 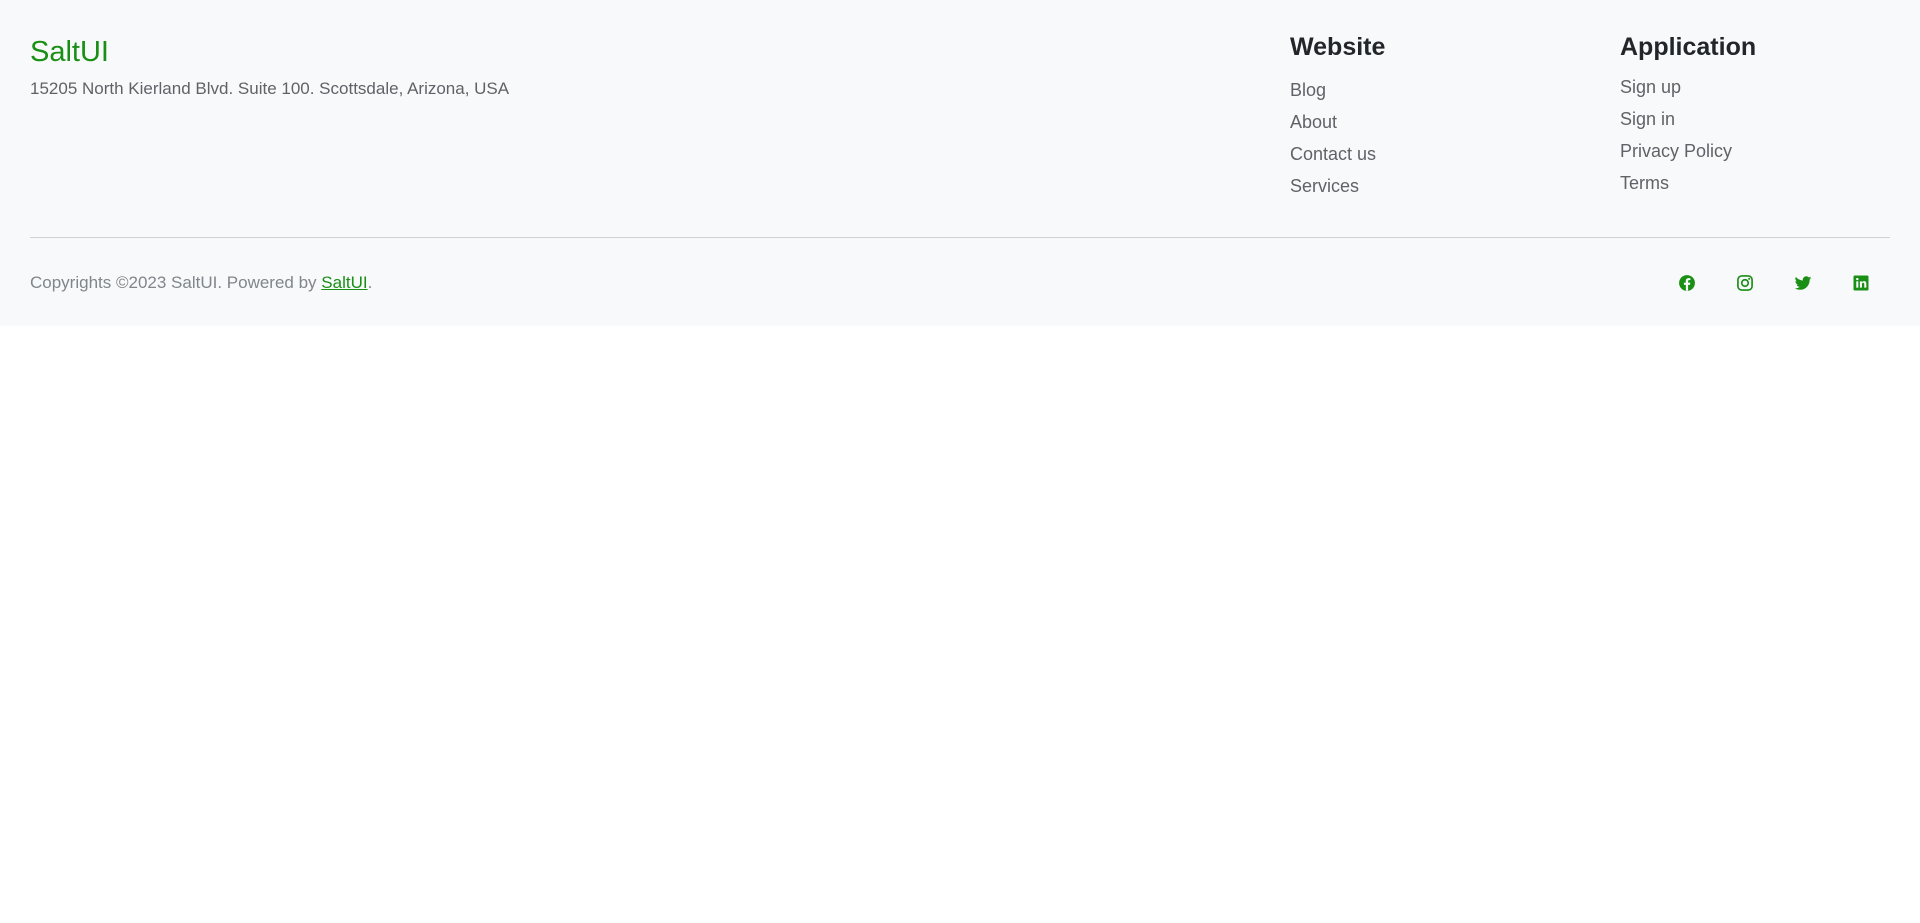 What do you see at coordinates (1324, 186) in the screenshot?
I see `services-link: Services` at bounding box center [1324, 186].